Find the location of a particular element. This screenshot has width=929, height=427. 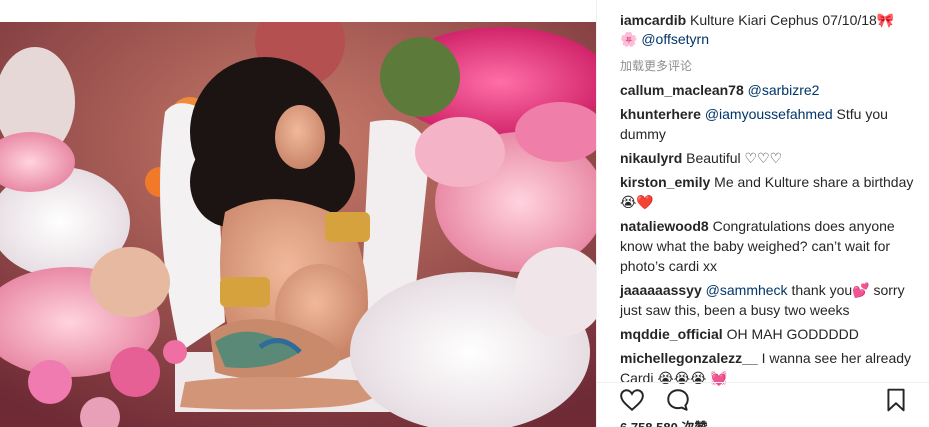

comment-username: nikaulyrd is located at coordinates (651, 158).